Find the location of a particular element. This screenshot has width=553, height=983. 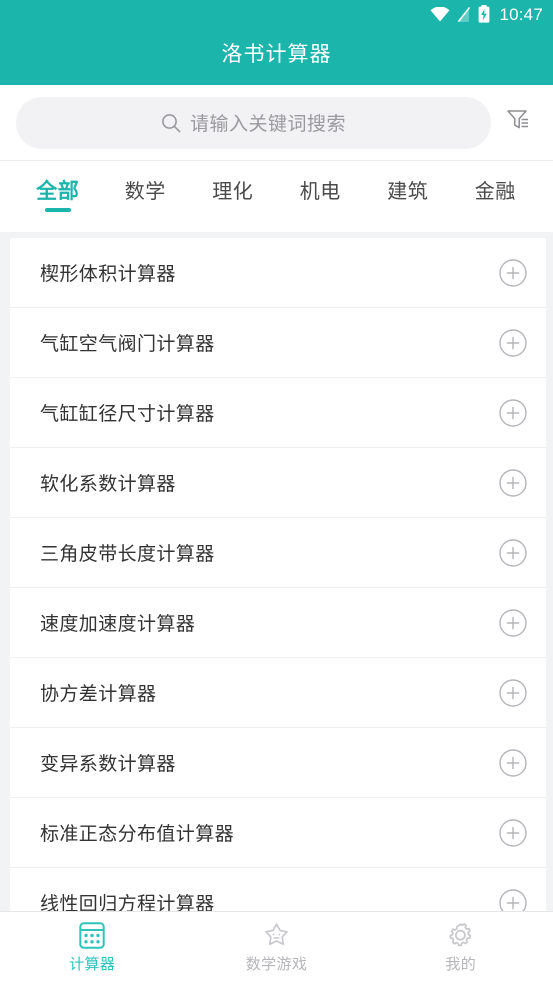

page-title: 洛书计算器 is located at coordinates (276, 54).